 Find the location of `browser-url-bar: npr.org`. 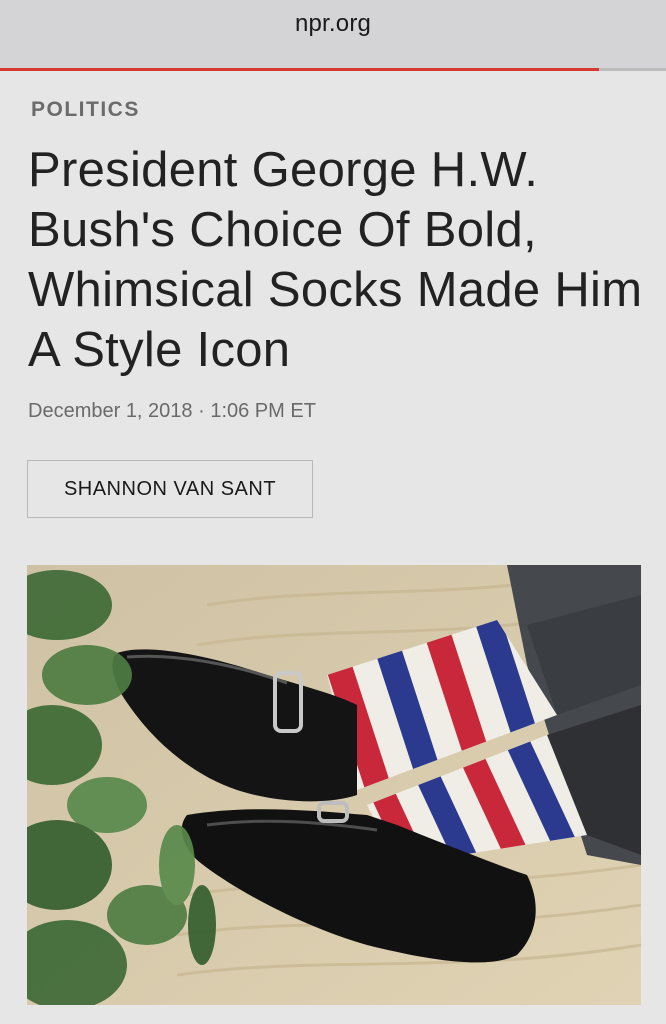

browser-url-bar: npr.org is located at coordinates (333, 35).